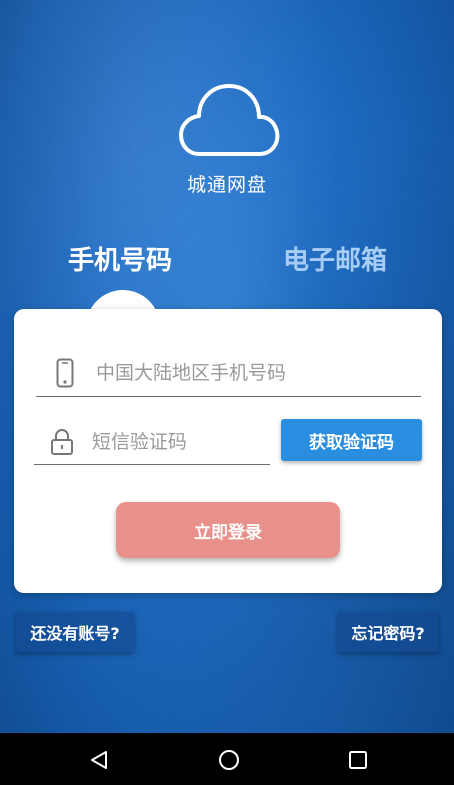  Describe the element at coordinates (120, 258) in the screenshot. I see `tab-phone-number: 手机号码` at that location.